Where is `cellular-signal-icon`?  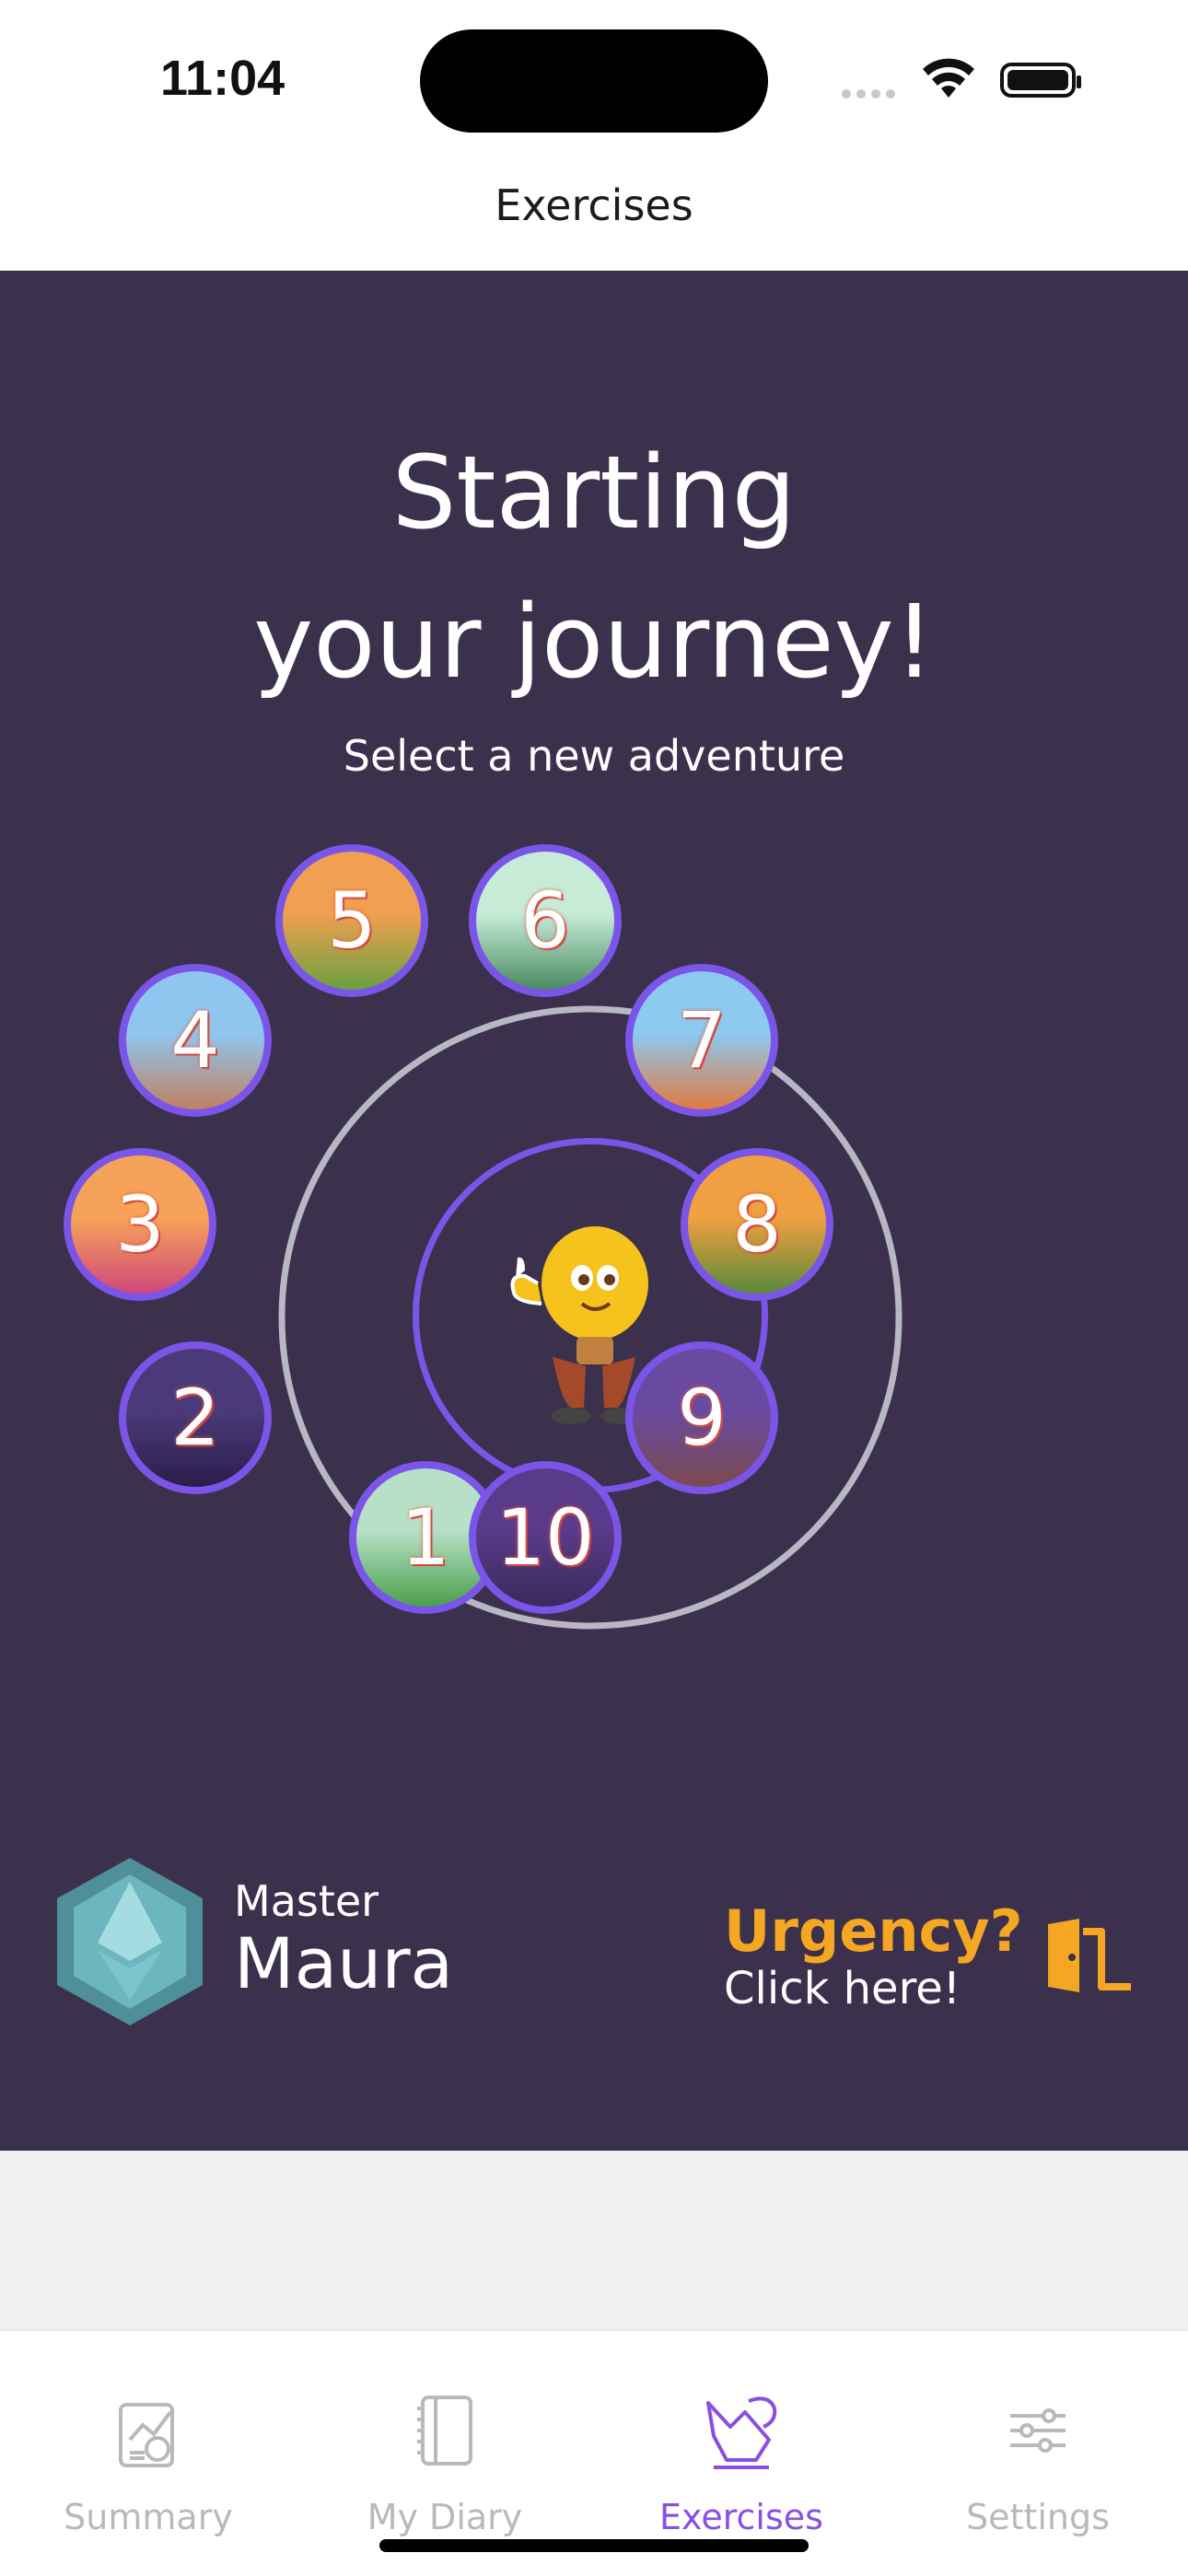 cellular-signal-icon is located at coordinates (871, 95).